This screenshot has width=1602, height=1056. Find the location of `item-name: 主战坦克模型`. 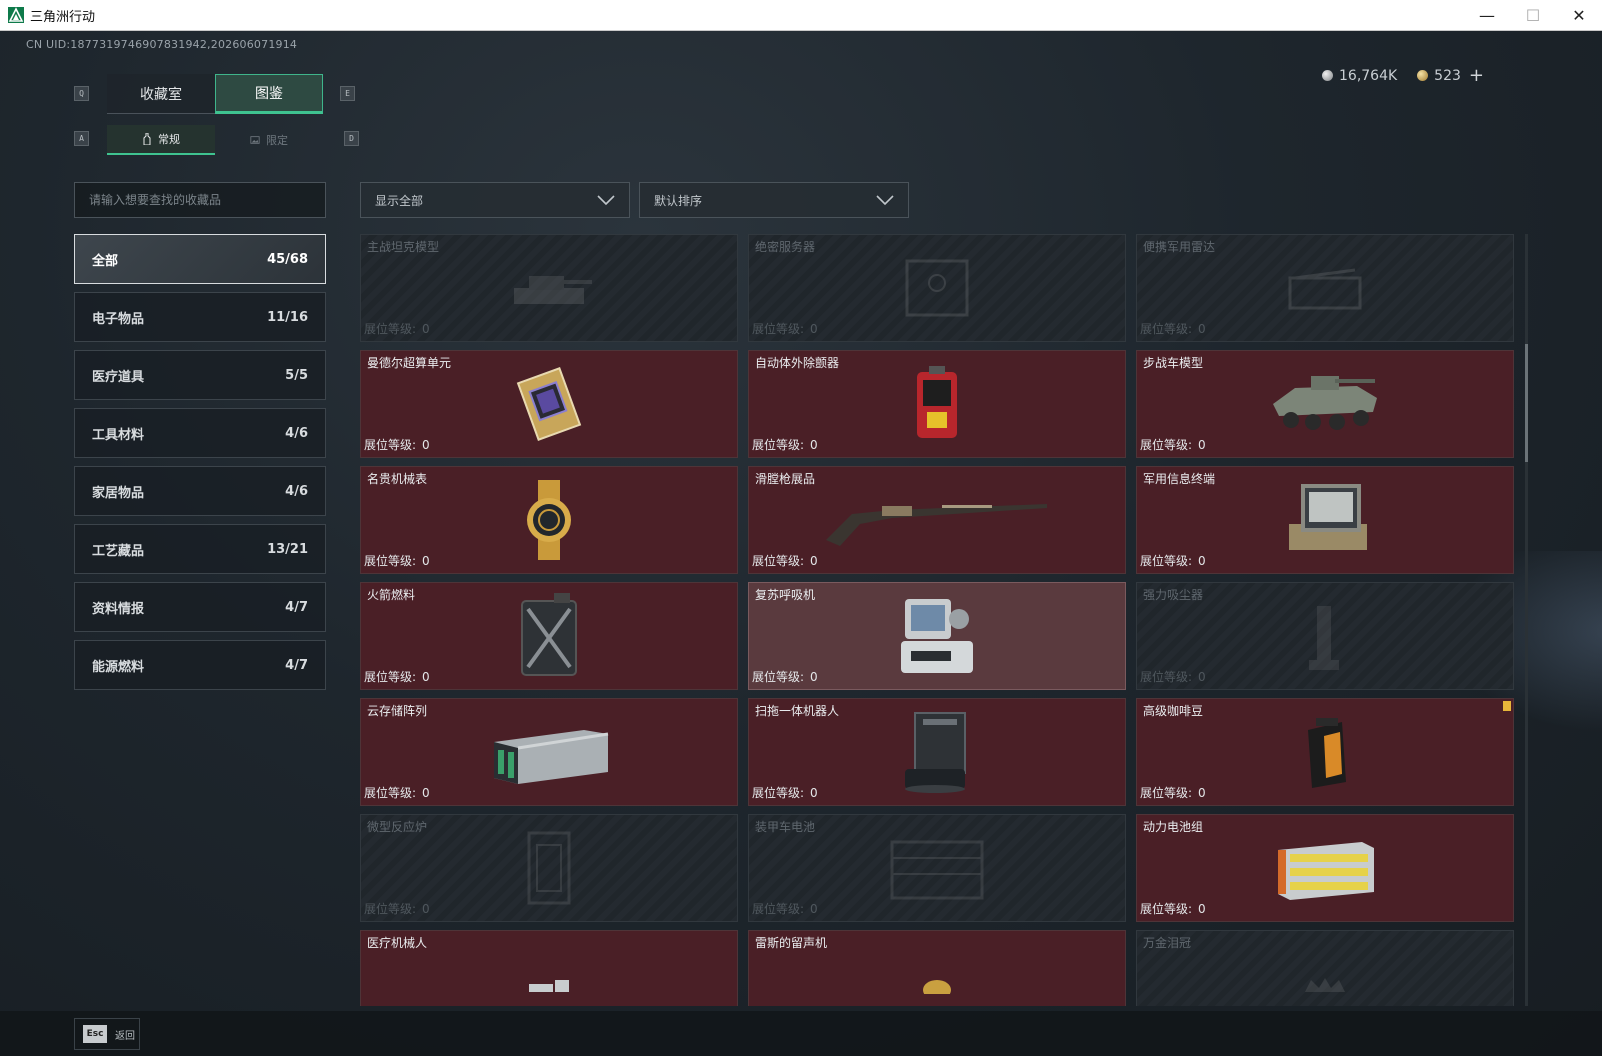

item-name: 主战坦克模型 is located at coordinates (403, 247).